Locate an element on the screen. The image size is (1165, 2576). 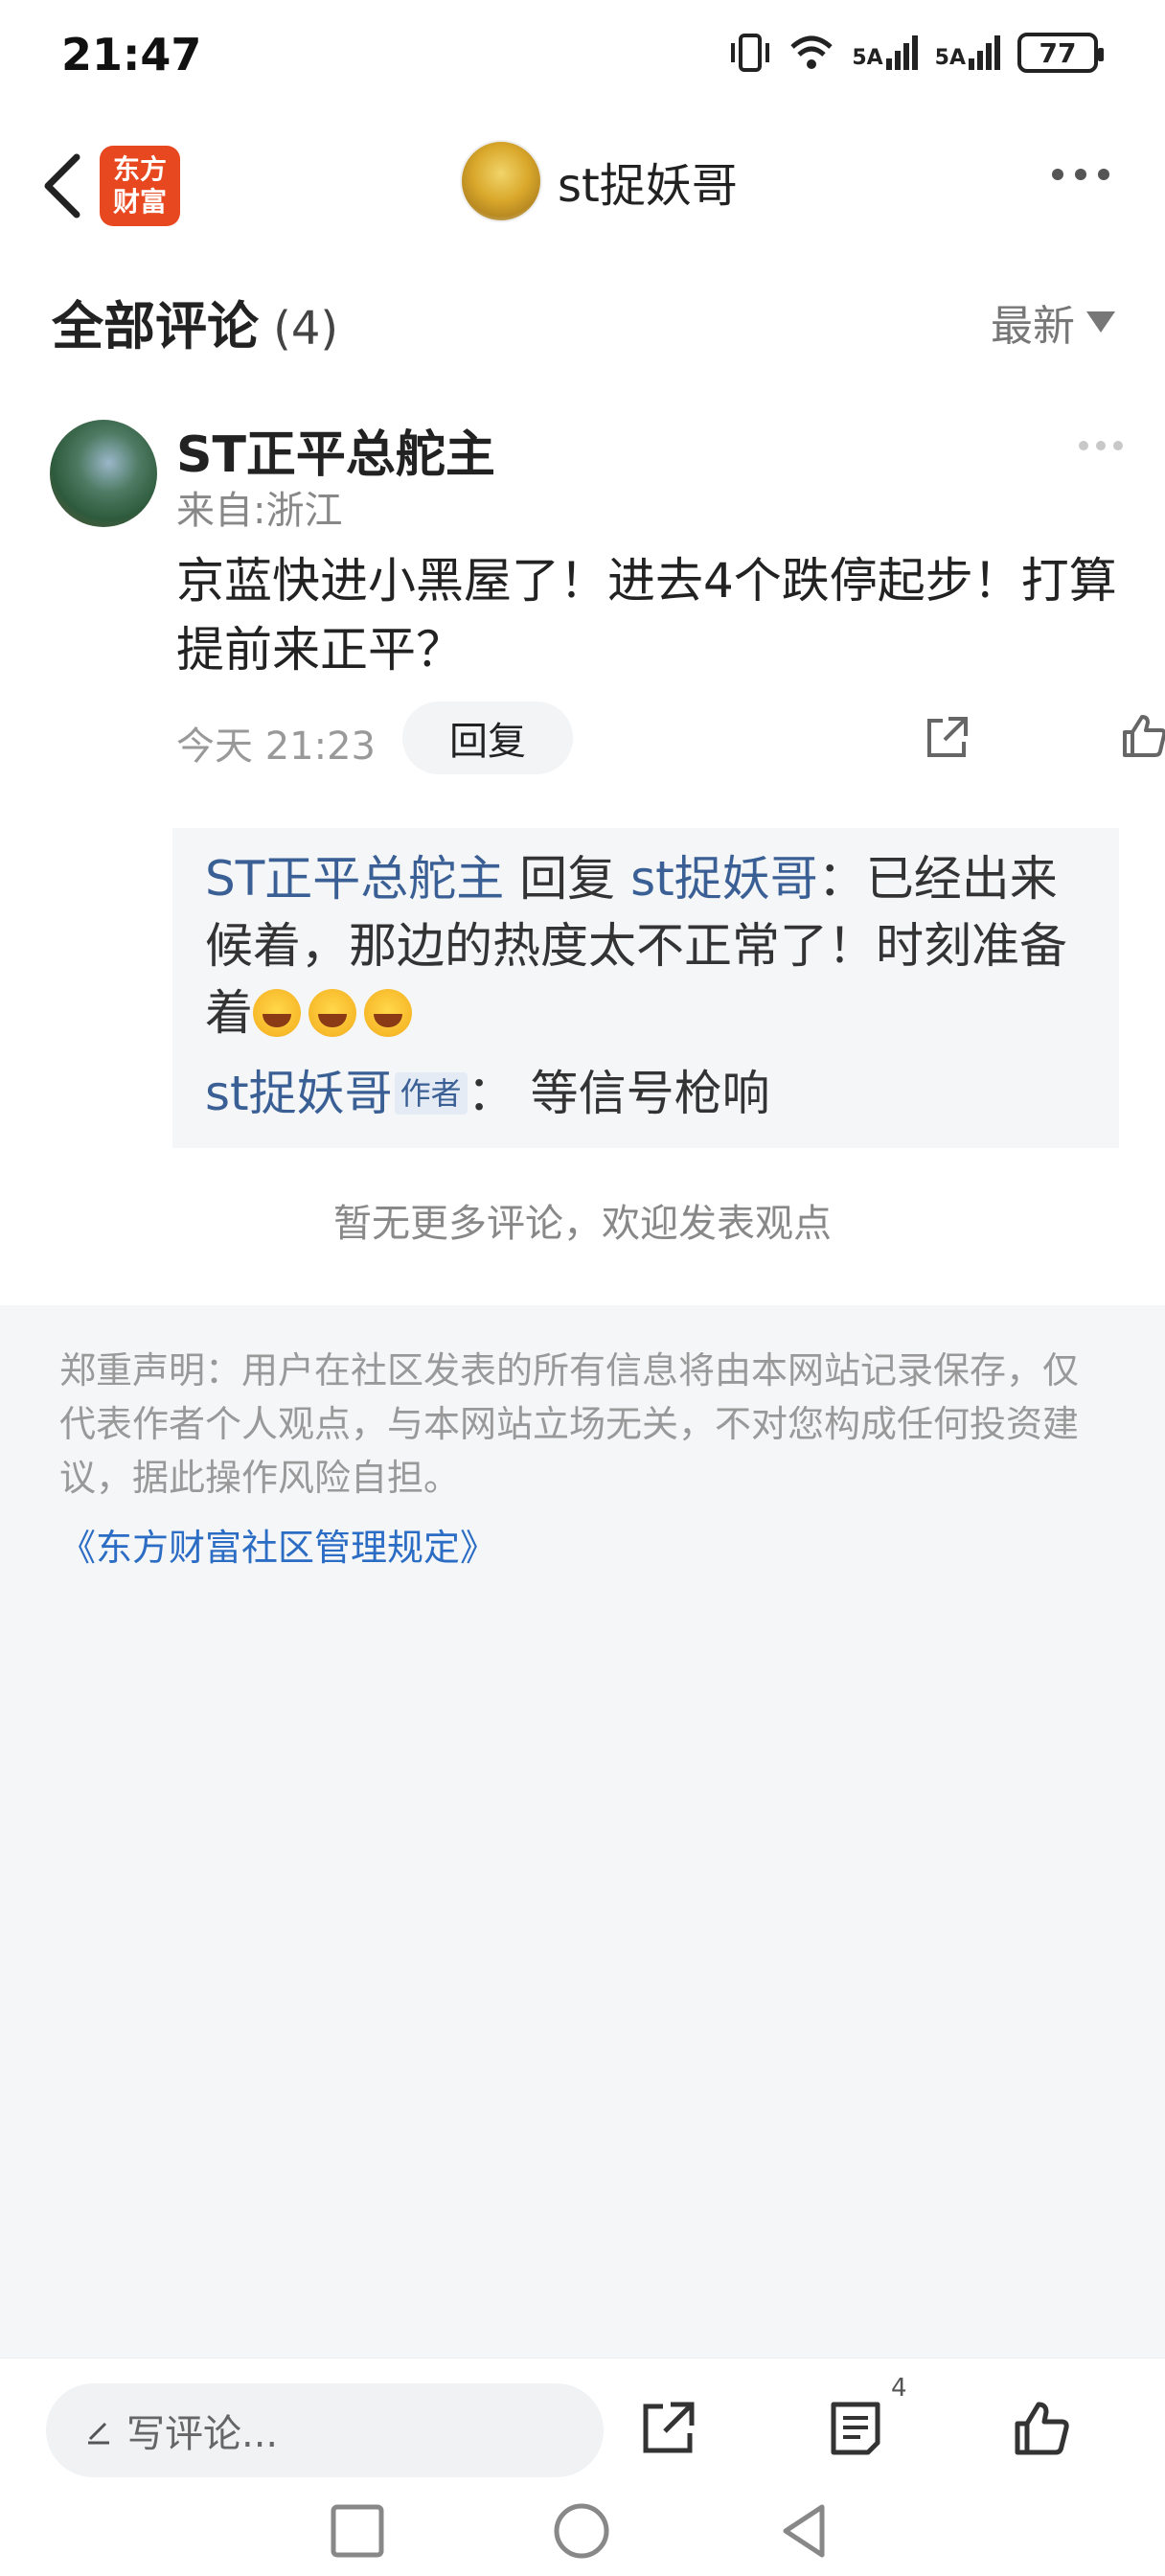
recent-apps-icon is located at coordinates (357, 2531).